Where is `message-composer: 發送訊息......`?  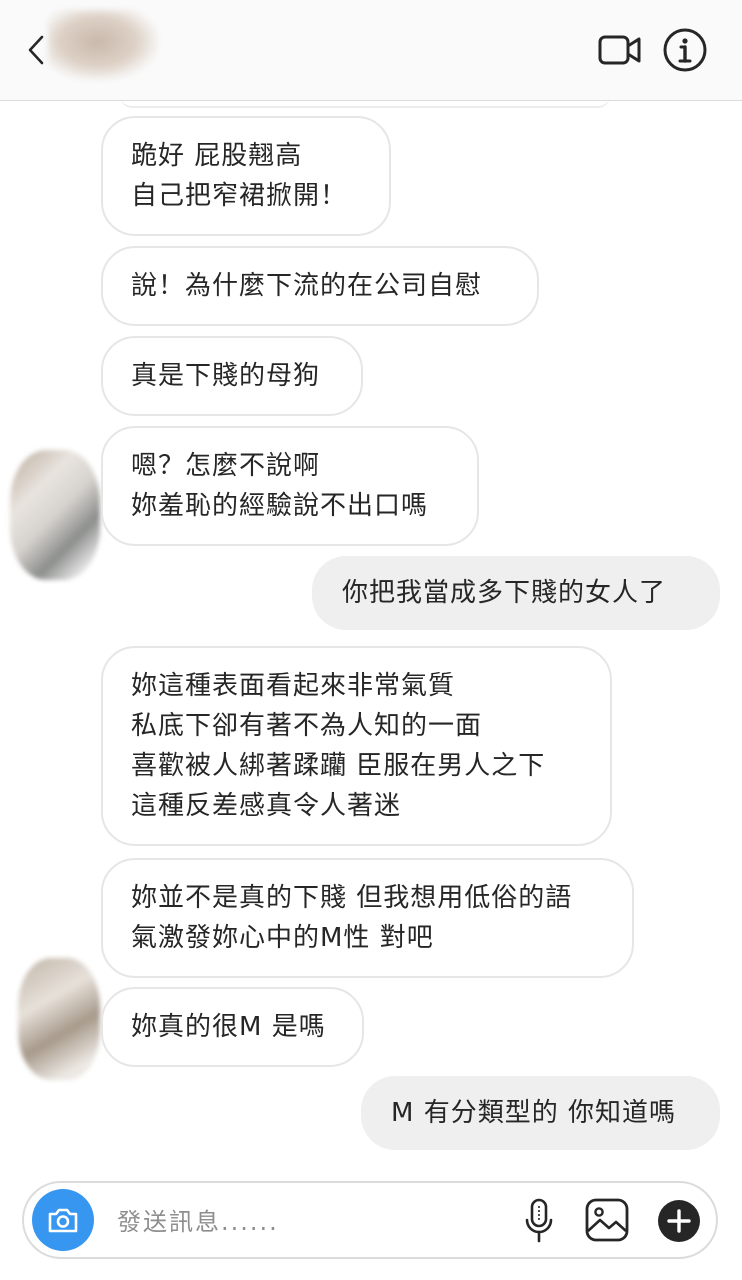
message-composer: 發送訊息...... is located at coordinates (370, 1220).